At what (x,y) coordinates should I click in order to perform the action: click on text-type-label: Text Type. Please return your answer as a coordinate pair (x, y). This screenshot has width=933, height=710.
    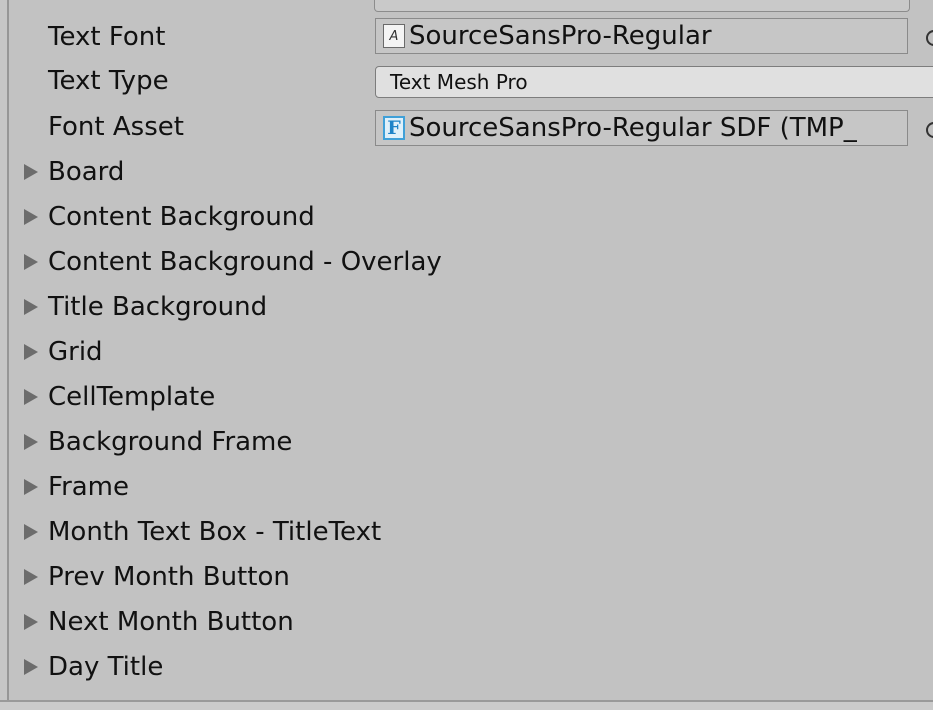
    Looking at the image, I should click on (108, 81).